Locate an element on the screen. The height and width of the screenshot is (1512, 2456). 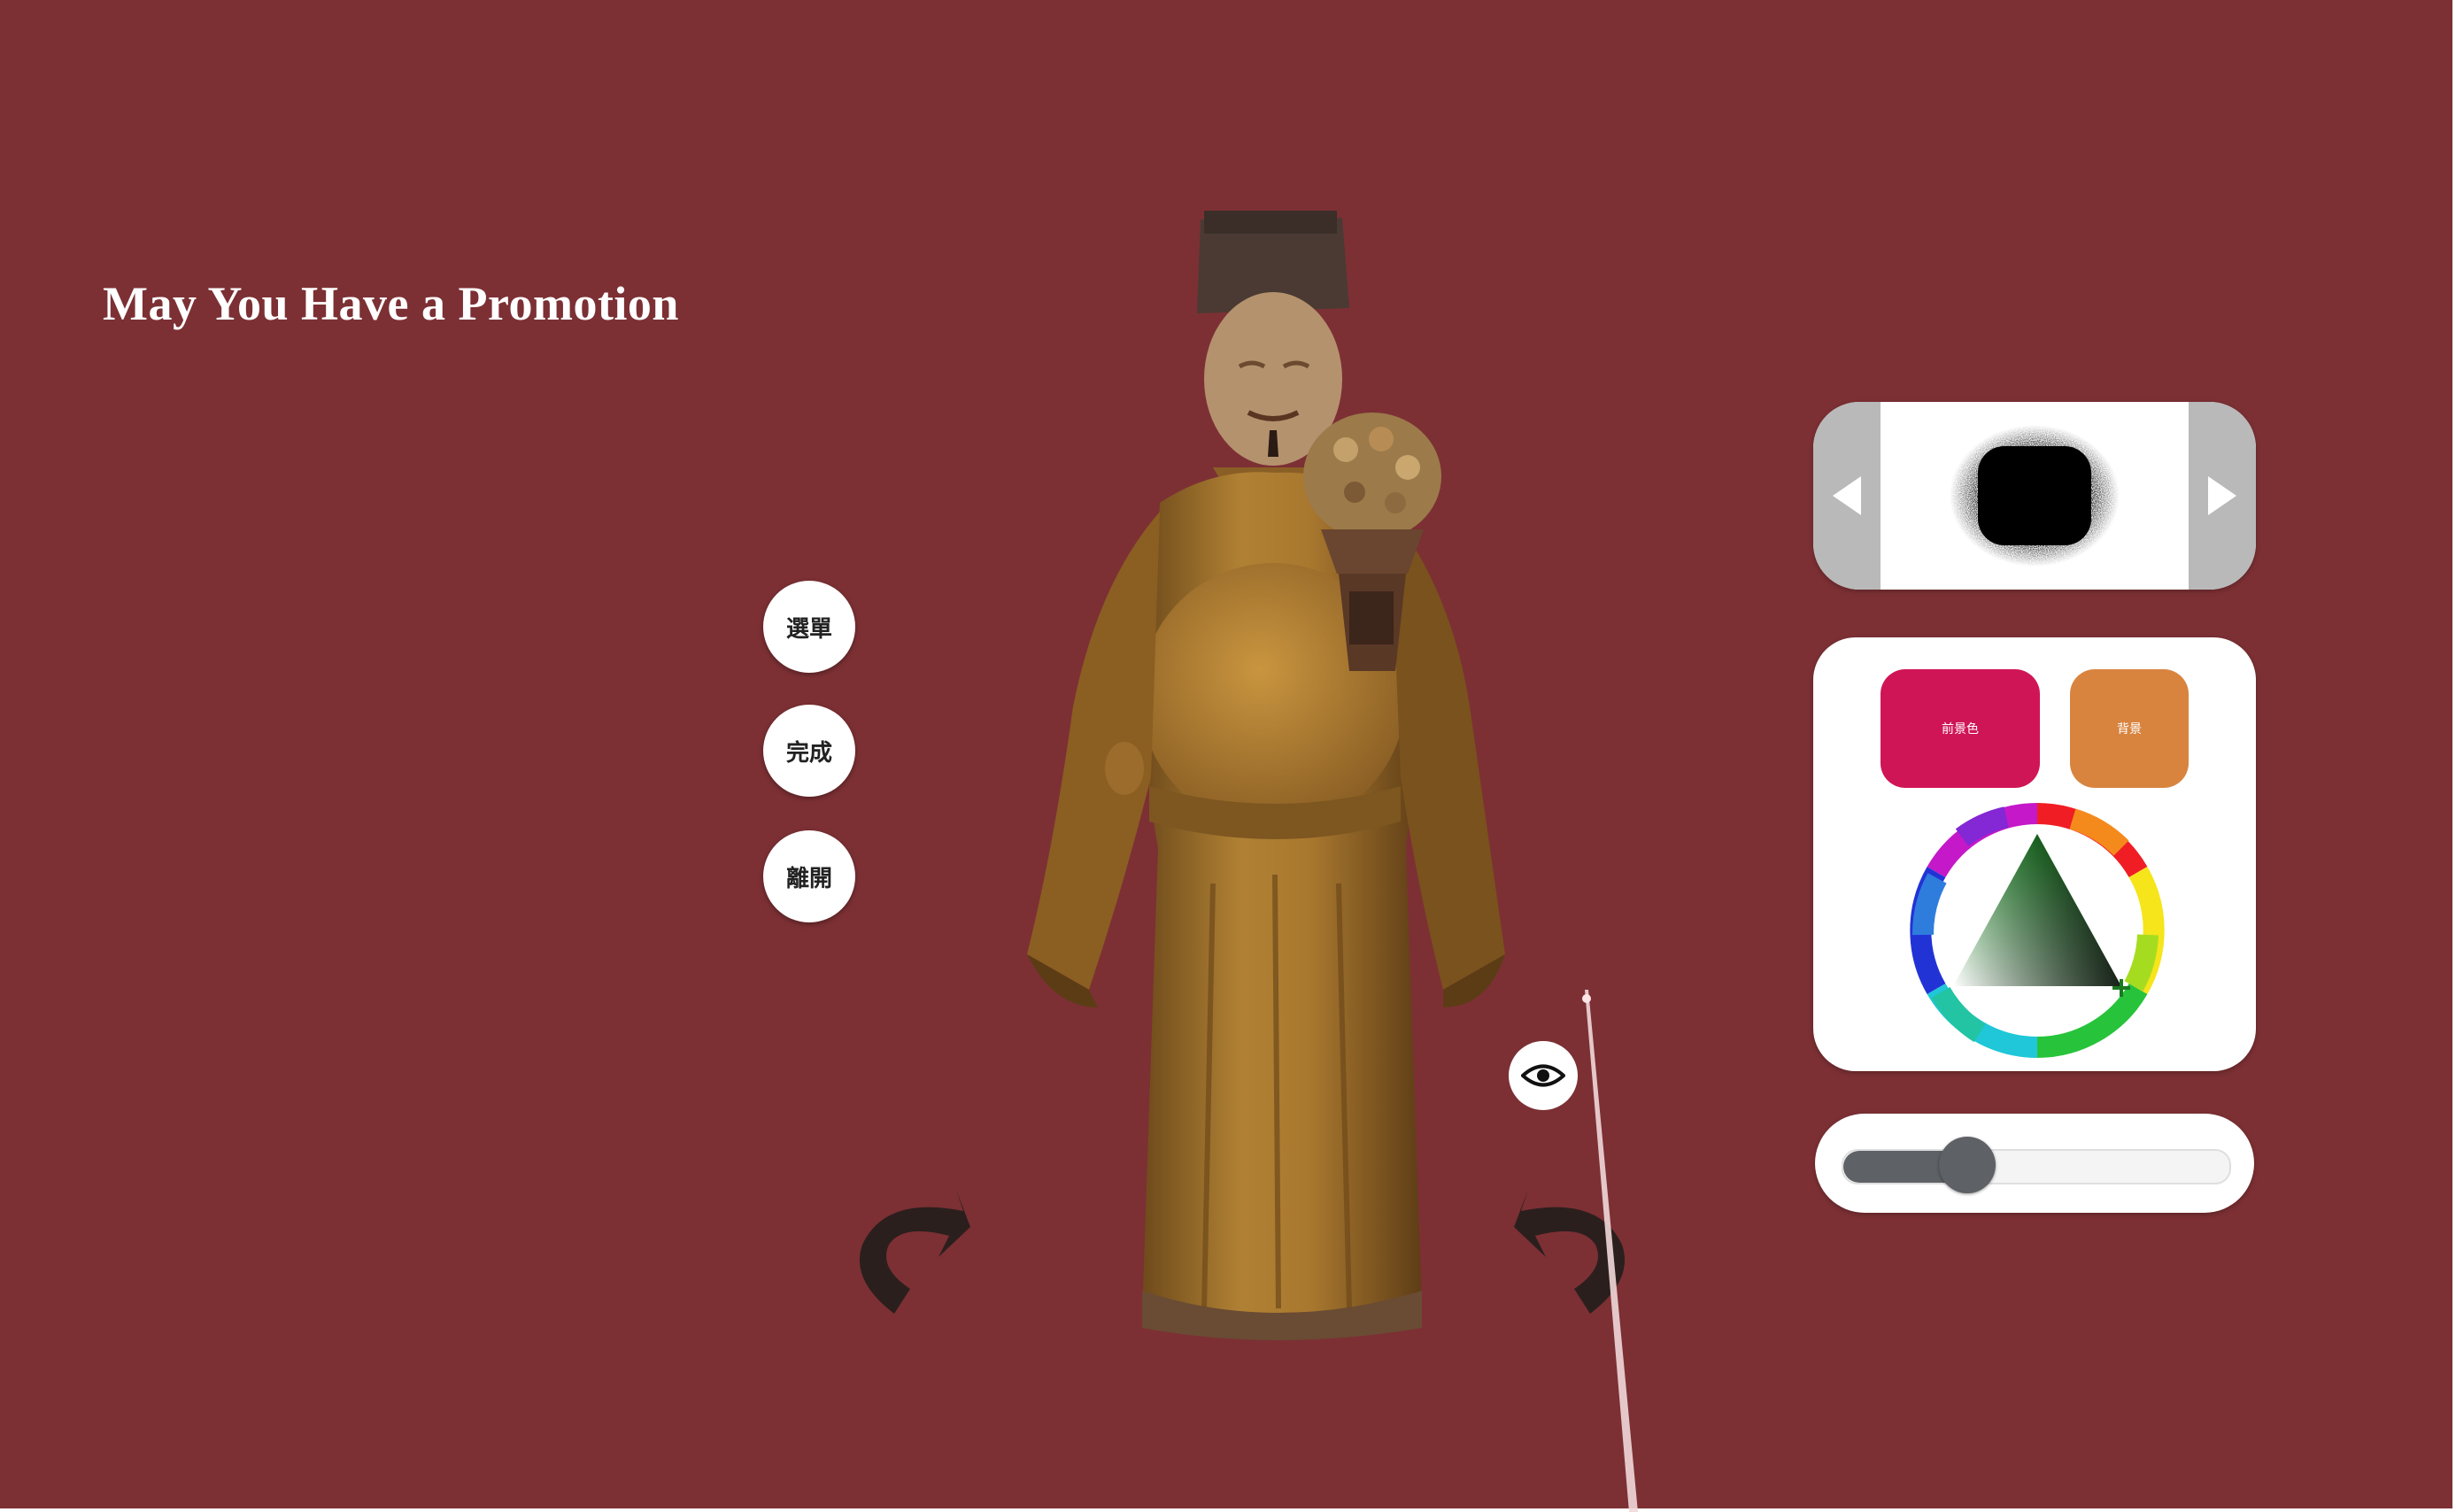
rotate-left-icon is located at coordinates (903, 1244).